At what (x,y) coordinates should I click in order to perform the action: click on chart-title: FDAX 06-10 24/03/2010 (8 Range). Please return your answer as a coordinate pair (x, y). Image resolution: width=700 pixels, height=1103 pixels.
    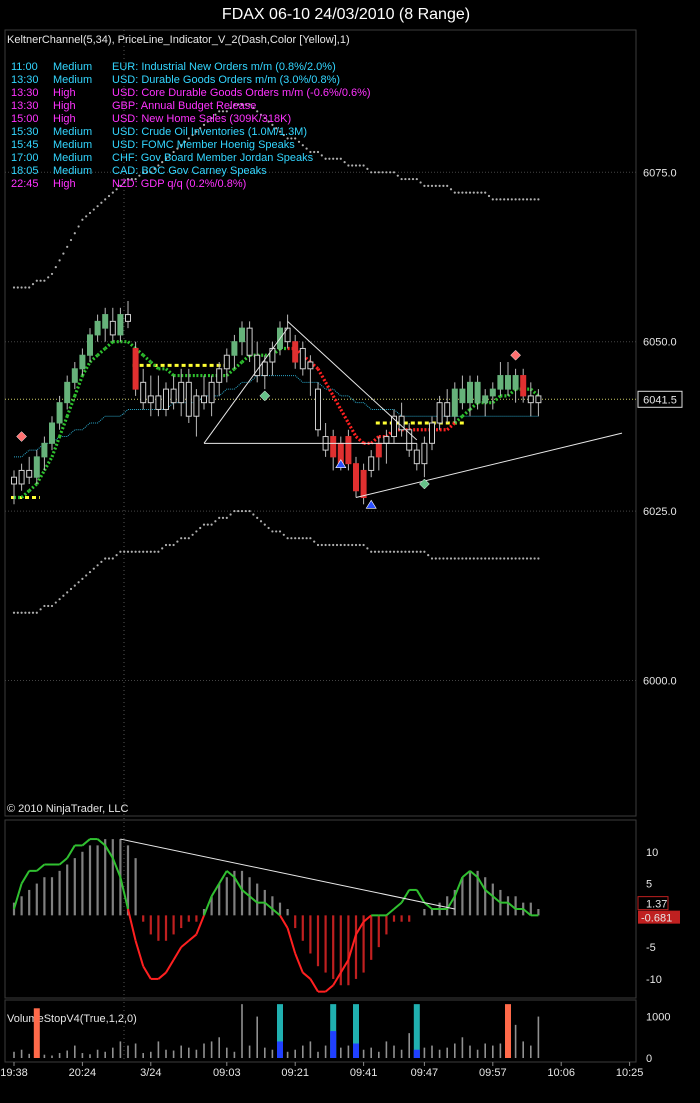
    Looking at the image, I should click on (346, 14).